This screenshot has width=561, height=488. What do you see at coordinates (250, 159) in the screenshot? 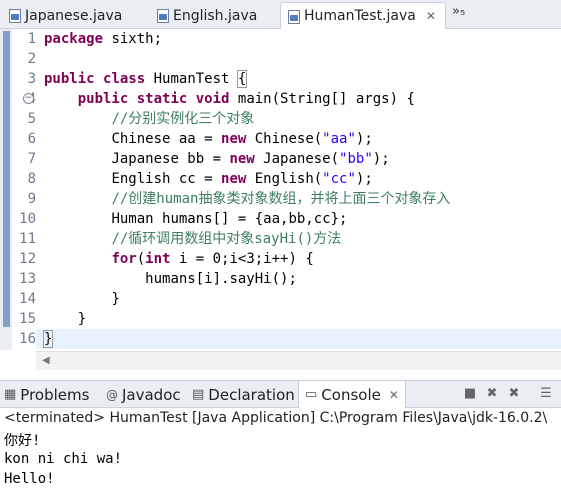
I see `code-line: Japanese bb = new Japanese("bb");` at bounding box center [250, 159].